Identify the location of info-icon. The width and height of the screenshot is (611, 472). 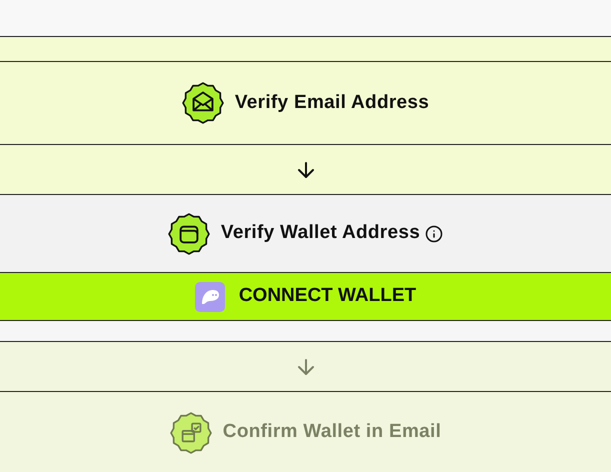
(434, 233).